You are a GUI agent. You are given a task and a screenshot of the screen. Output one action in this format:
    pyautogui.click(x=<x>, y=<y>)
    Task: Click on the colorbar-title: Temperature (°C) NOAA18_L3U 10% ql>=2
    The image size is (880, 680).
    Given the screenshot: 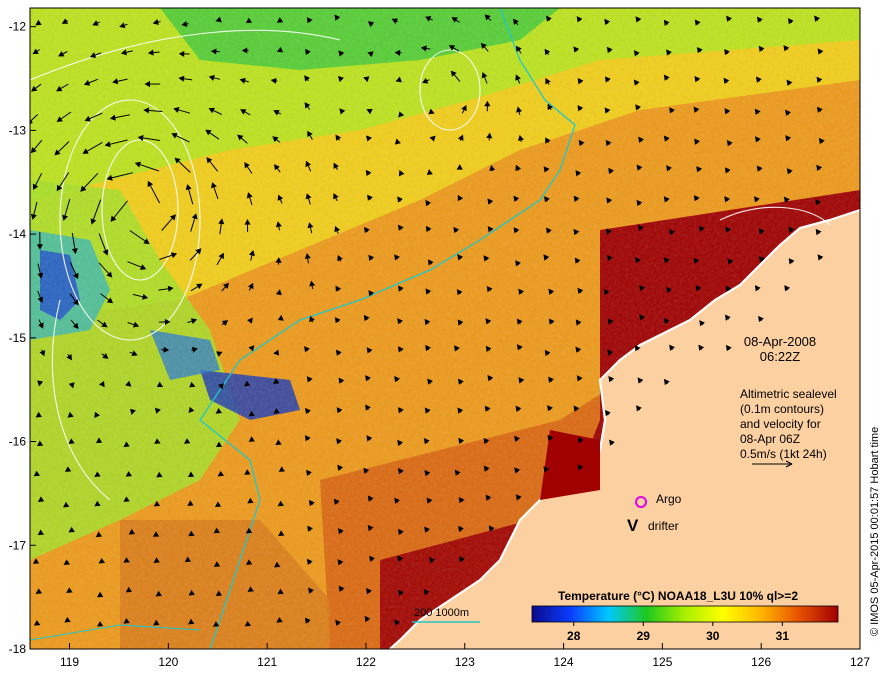 What is the action you would take?
    pyautogui.click(x=678, y=596)
    